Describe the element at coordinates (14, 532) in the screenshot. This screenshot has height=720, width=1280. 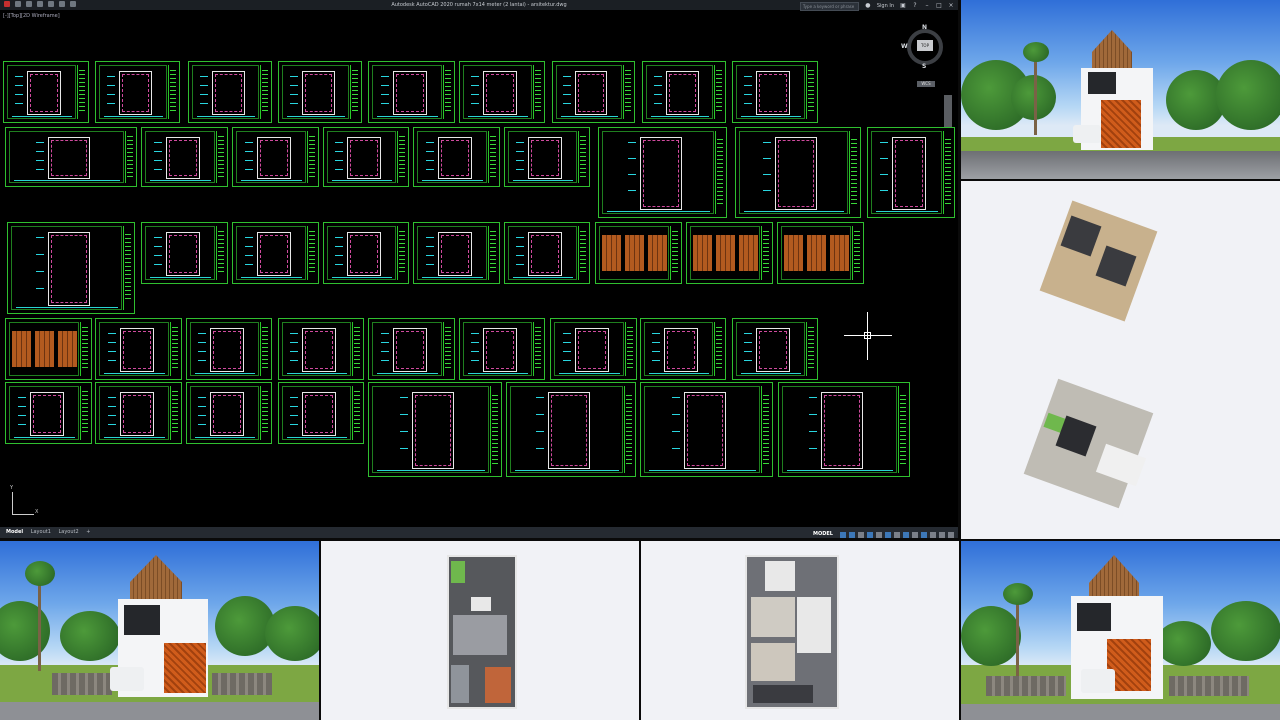
I see `tab-model: Model` at that location.